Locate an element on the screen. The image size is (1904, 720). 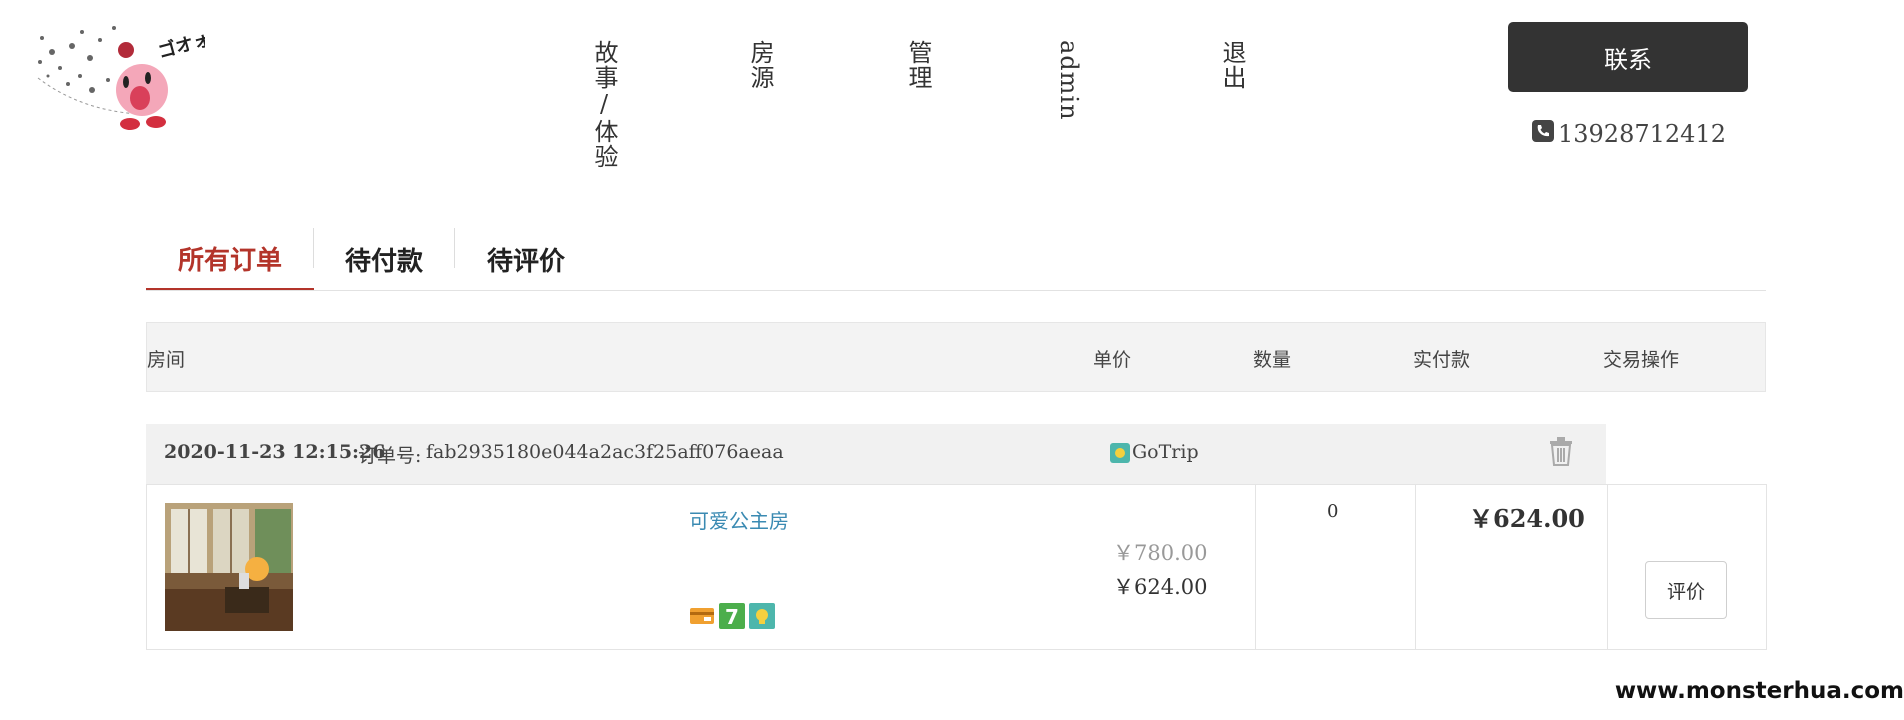
unit-price: ￥624.00 is located at coordinates (1160, 587).